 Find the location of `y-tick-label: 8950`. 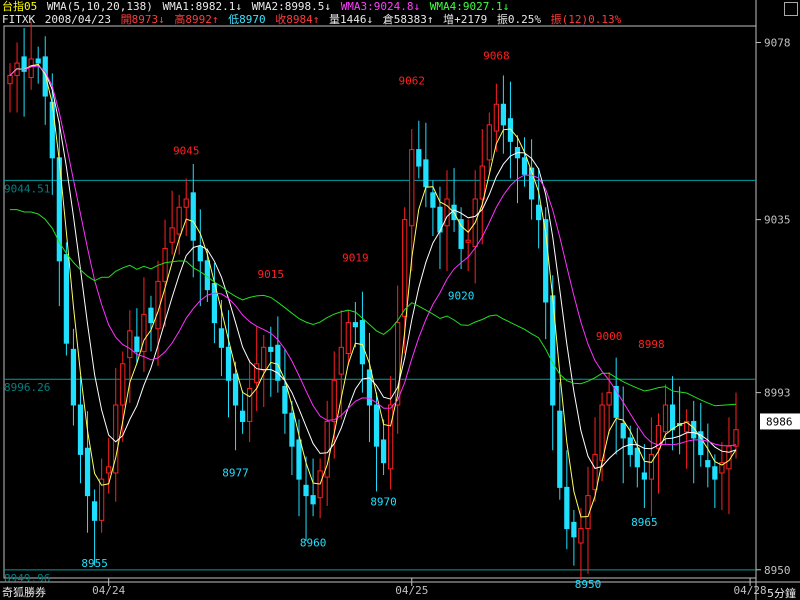

y-tick-label: 8950 is located at coordinates (777, 570).